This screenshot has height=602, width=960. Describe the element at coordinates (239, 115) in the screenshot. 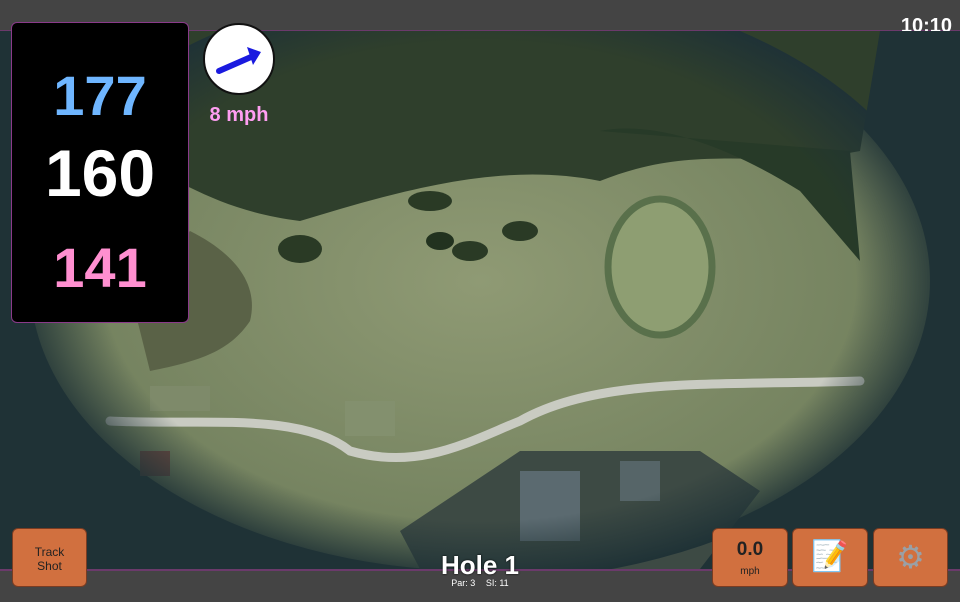

I see `wind-speed: 8 mph` at that location.